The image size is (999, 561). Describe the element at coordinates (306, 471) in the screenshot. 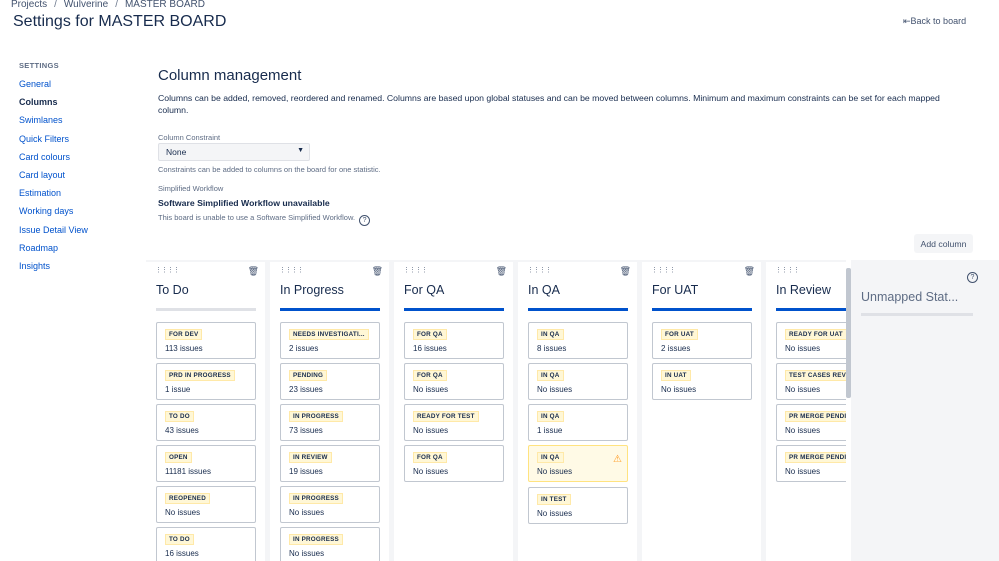

I see `issue-count: 19 issues` at that location.